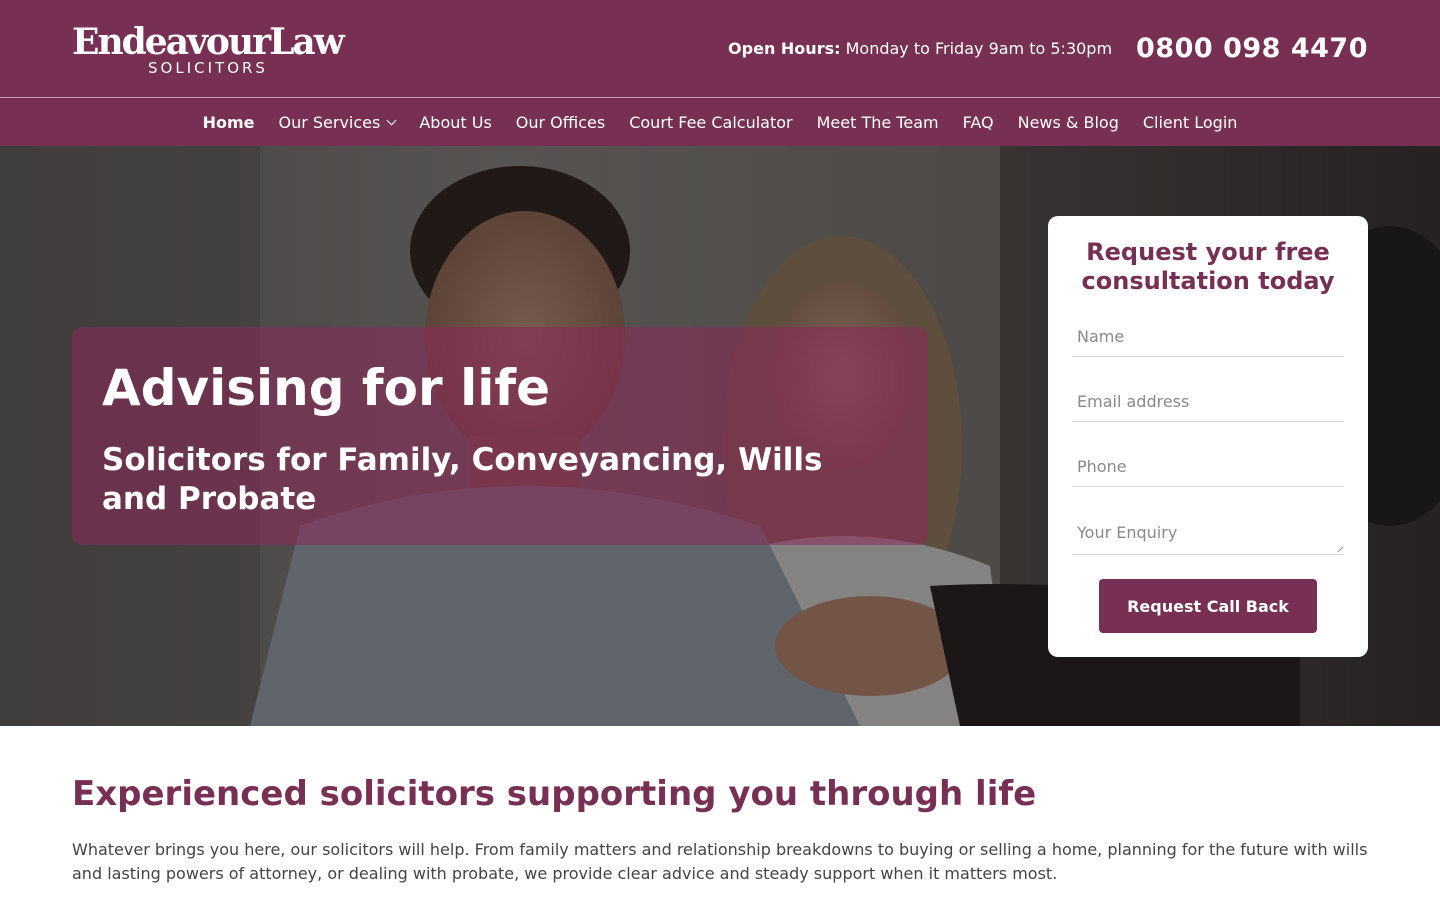  I want to click on nav-home: Home, so click(229, 122).